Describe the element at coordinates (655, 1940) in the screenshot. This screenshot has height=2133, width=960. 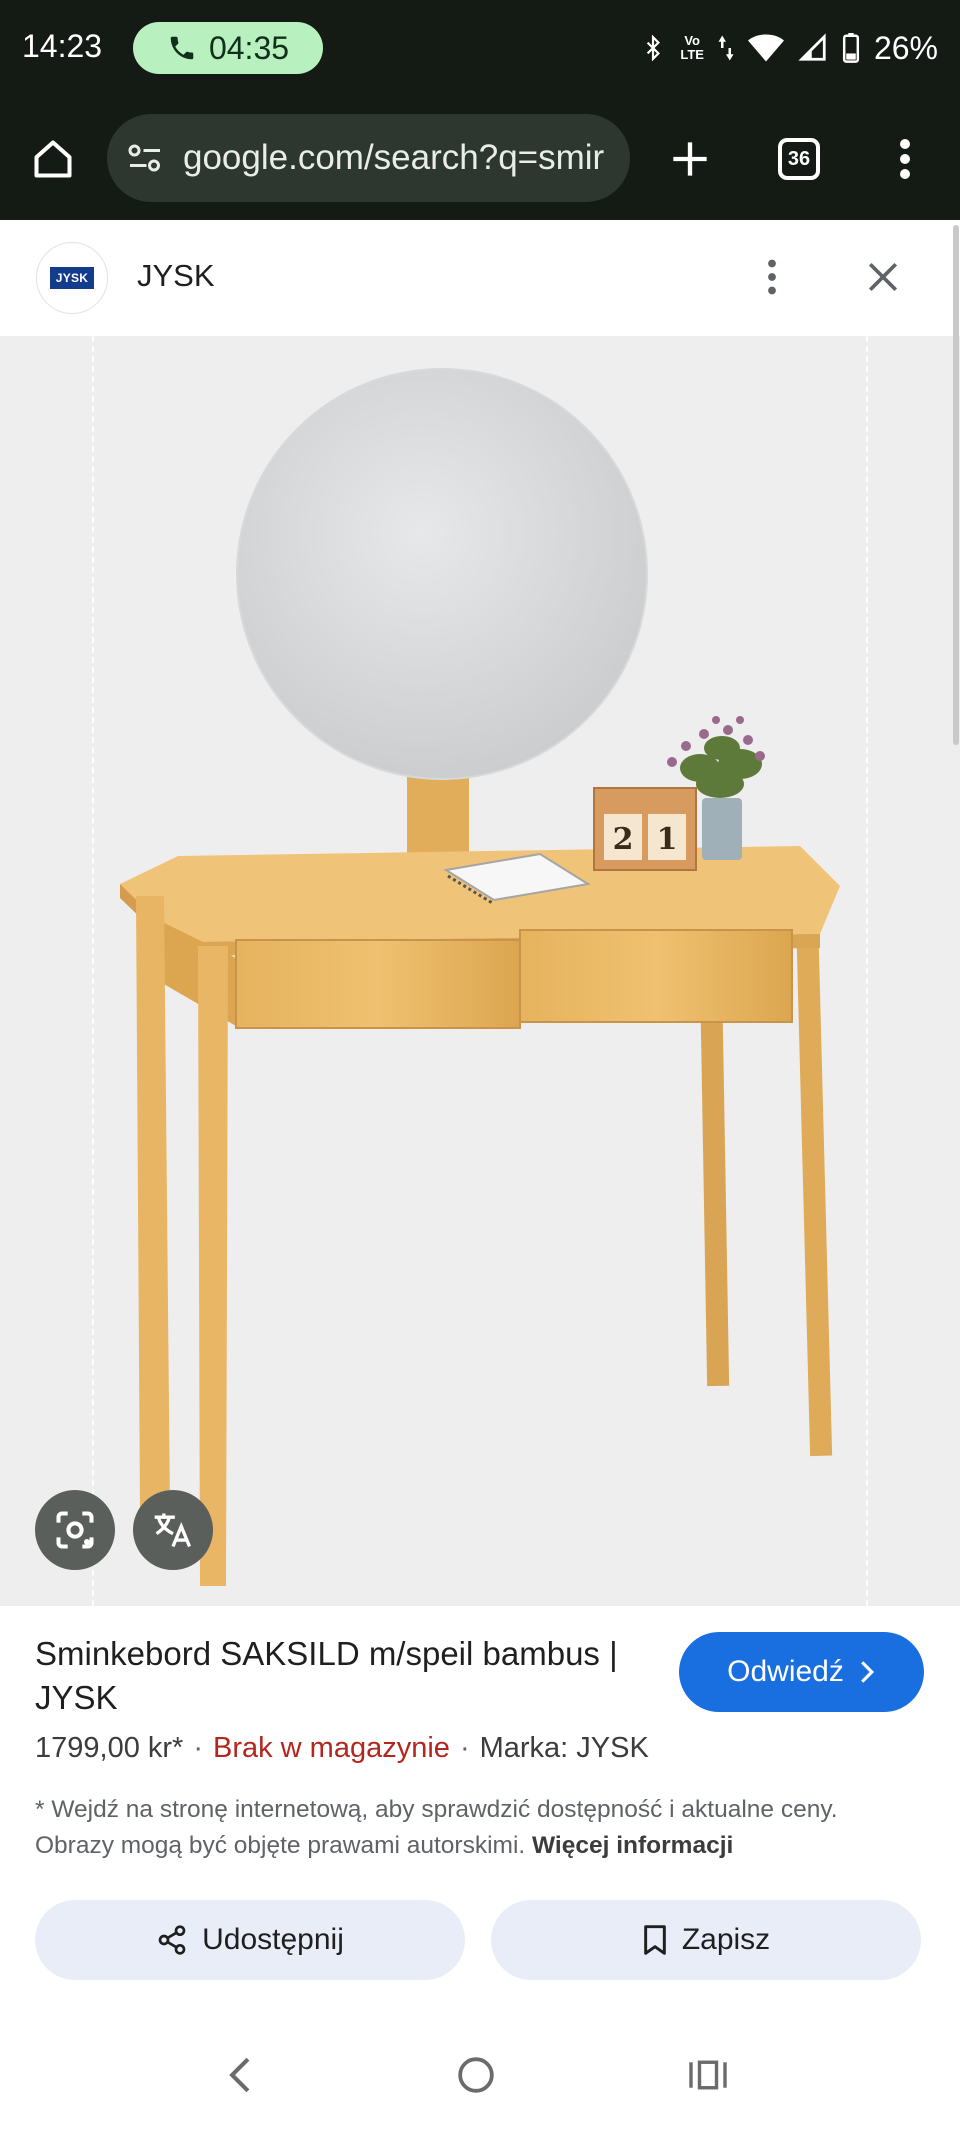
I see `bookmark-icon` at that location.